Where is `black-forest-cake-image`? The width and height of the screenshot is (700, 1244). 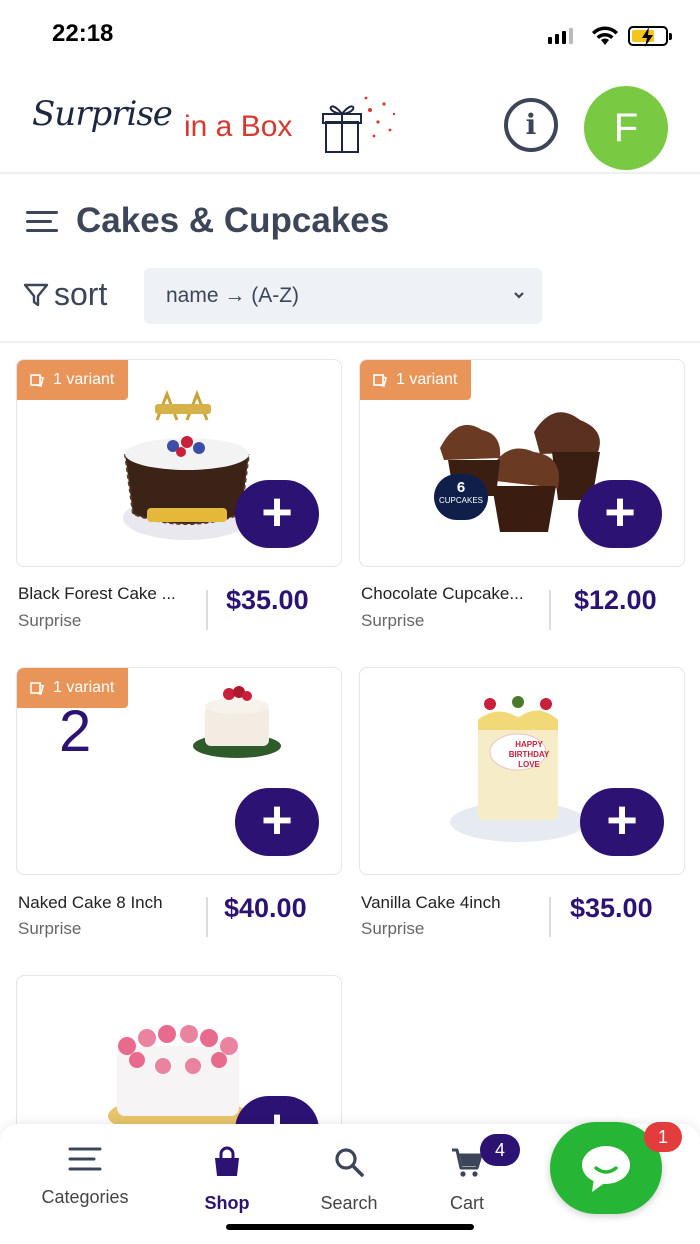 black-forest-cake-image is located at coordinates (187, 465).